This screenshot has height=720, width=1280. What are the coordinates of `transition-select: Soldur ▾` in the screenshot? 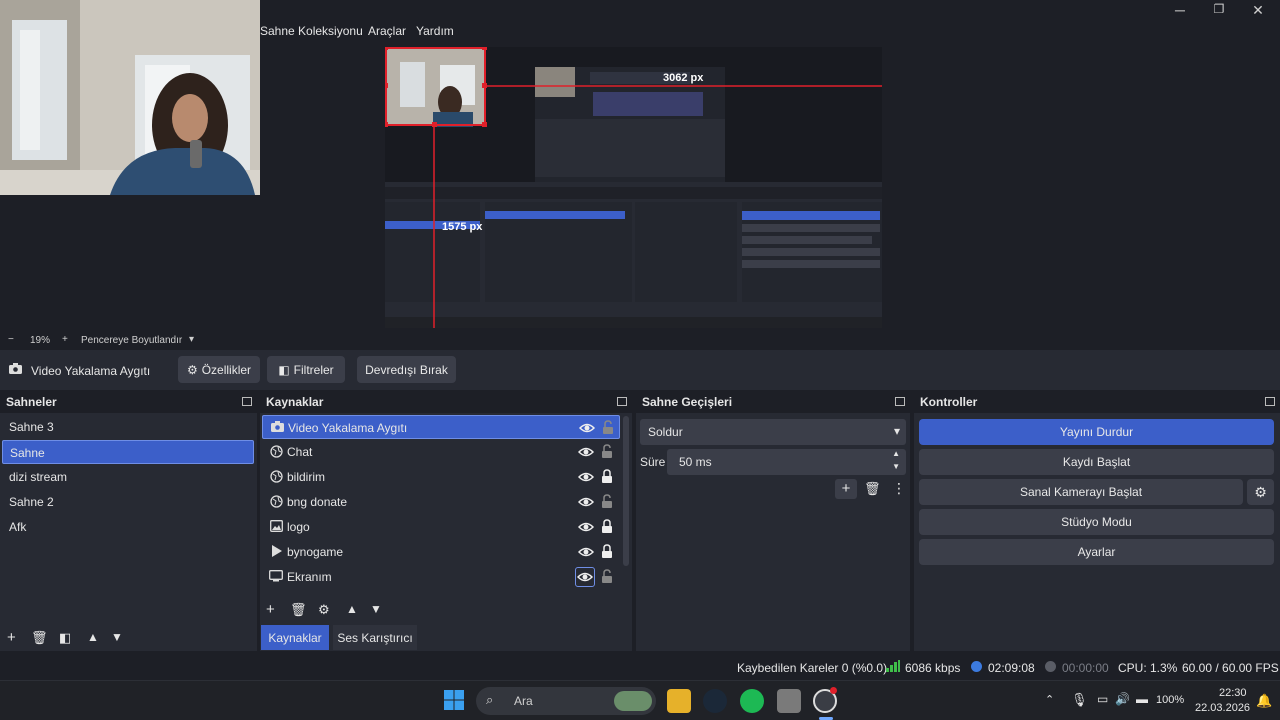 It's located at (773, 432).